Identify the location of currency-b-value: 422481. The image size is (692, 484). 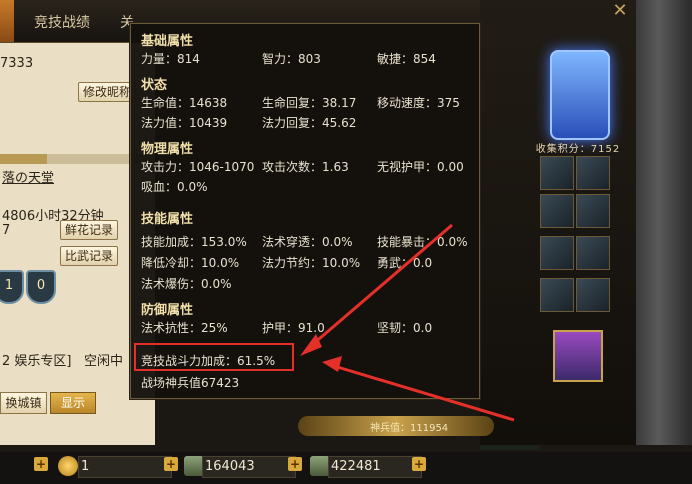
(375, 467).